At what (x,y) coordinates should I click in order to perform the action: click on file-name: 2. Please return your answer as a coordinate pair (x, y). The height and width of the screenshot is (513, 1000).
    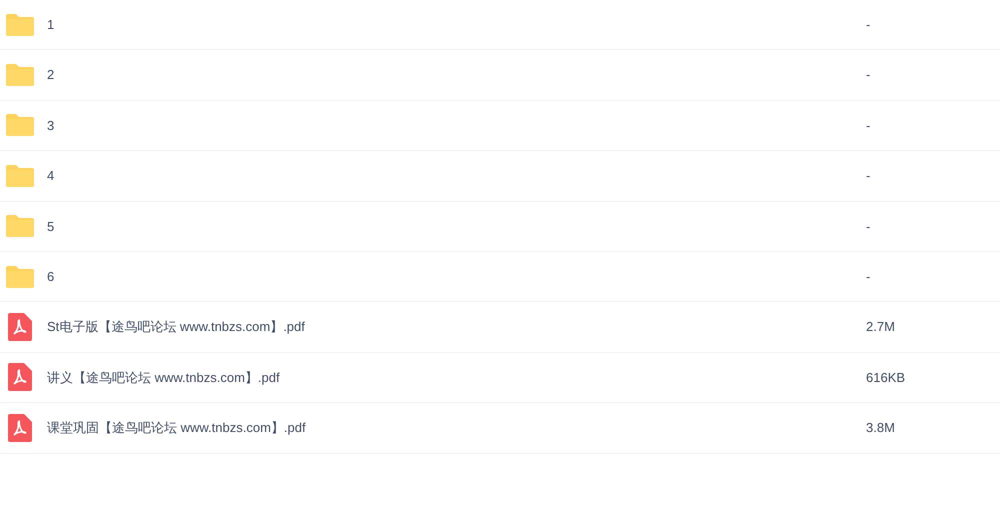
    Looking at the image, I should click on (456, 75).